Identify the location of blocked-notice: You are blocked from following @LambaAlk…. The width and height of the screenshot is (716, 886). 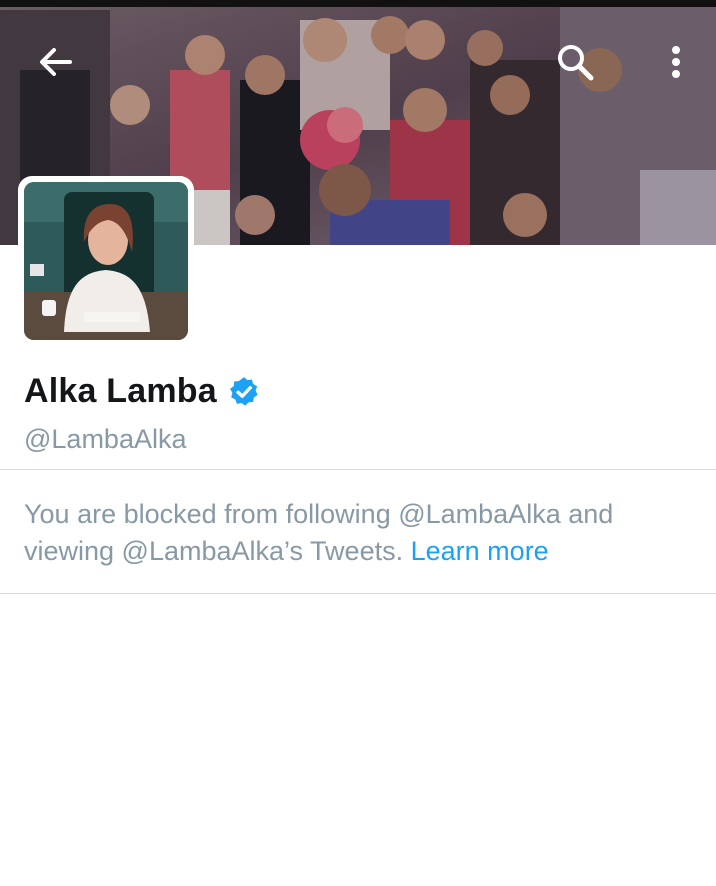
(359, 533).